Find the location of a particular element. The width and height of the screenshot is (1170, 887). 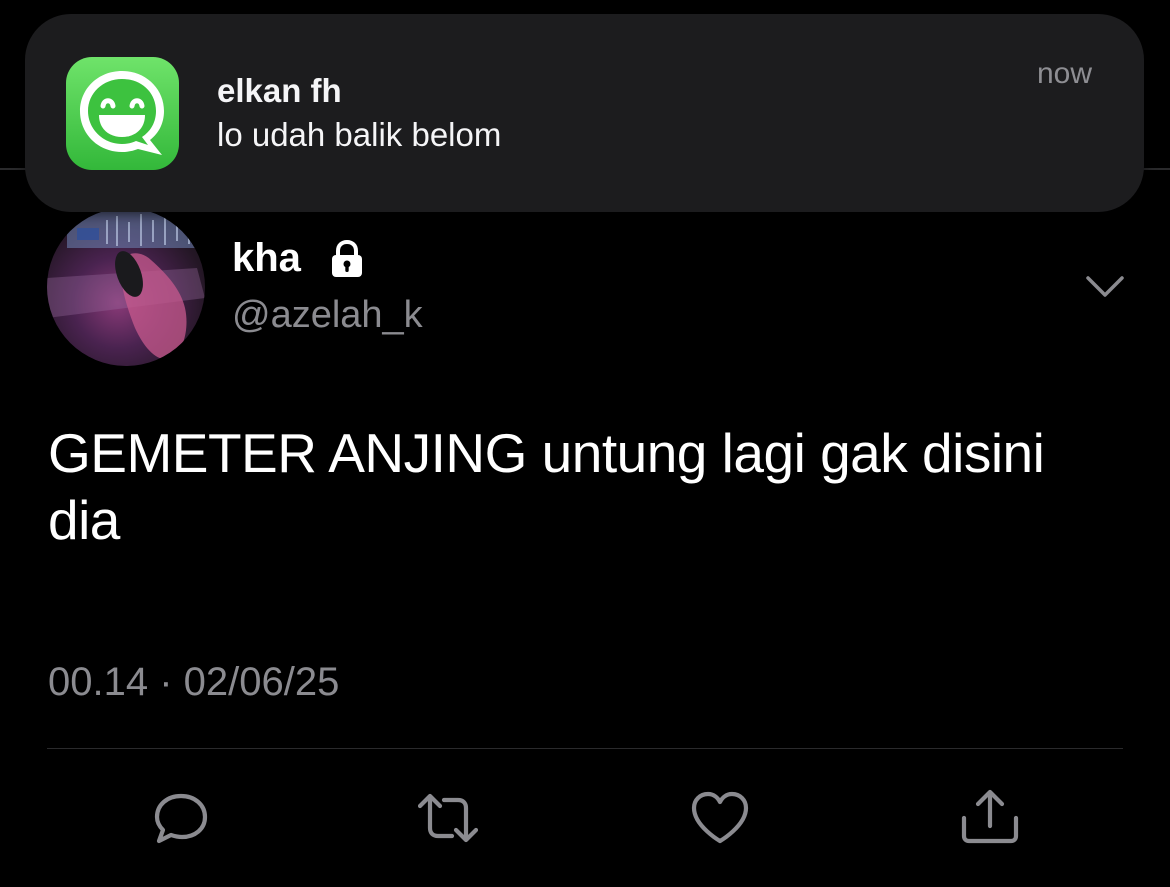

display-name: kha is located at coordinates (266, 258).